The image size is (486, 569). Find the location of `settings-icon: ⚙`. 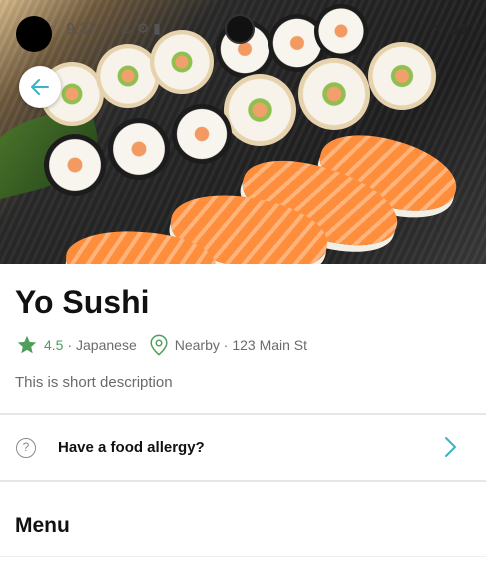

settings-icon: ⚙ is located at coordinates (145, 28).